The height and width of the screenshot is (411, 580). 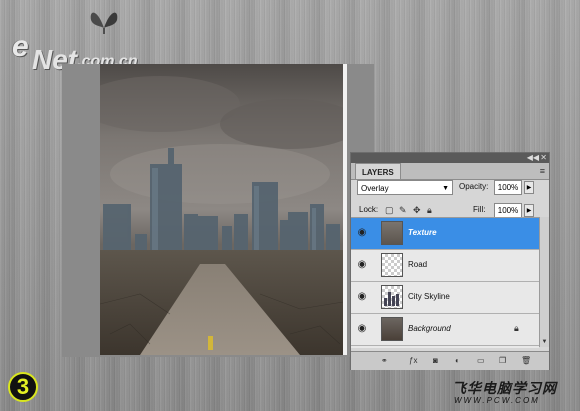 I want to click on blend-mode-value: Overlay, so click(x=375, y=188).